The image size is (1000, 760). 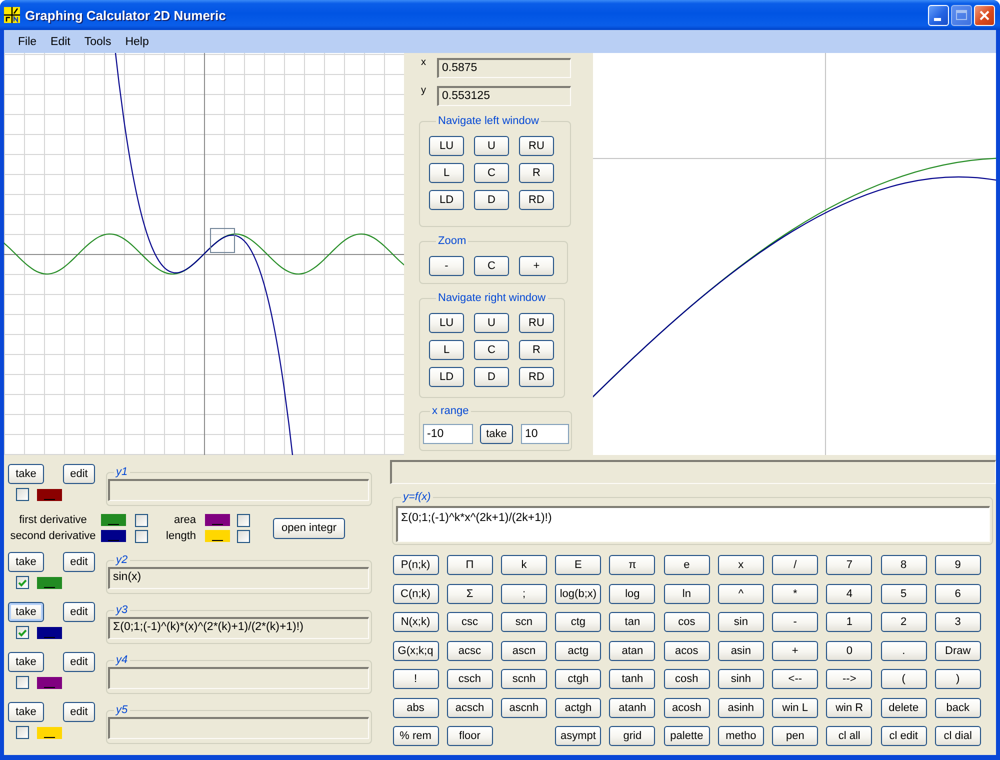 I want to click on keypad-button: grid, so click(x=632, y=736).